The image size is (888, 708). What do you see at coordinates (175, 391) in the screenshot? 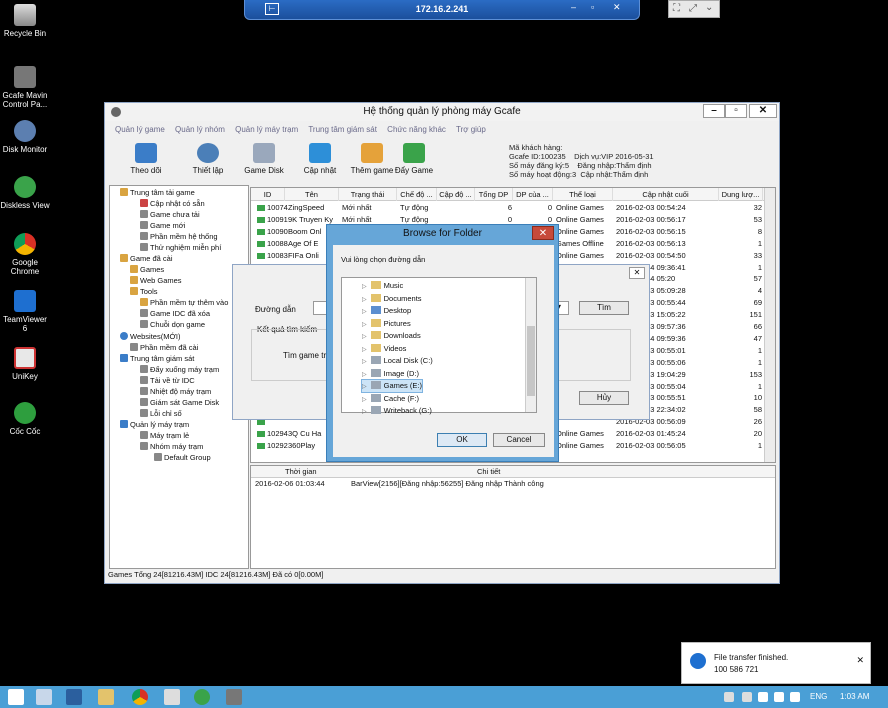
I see `tree-item: Nhiệt độ máy trạm` at bounding box center [175, 391].